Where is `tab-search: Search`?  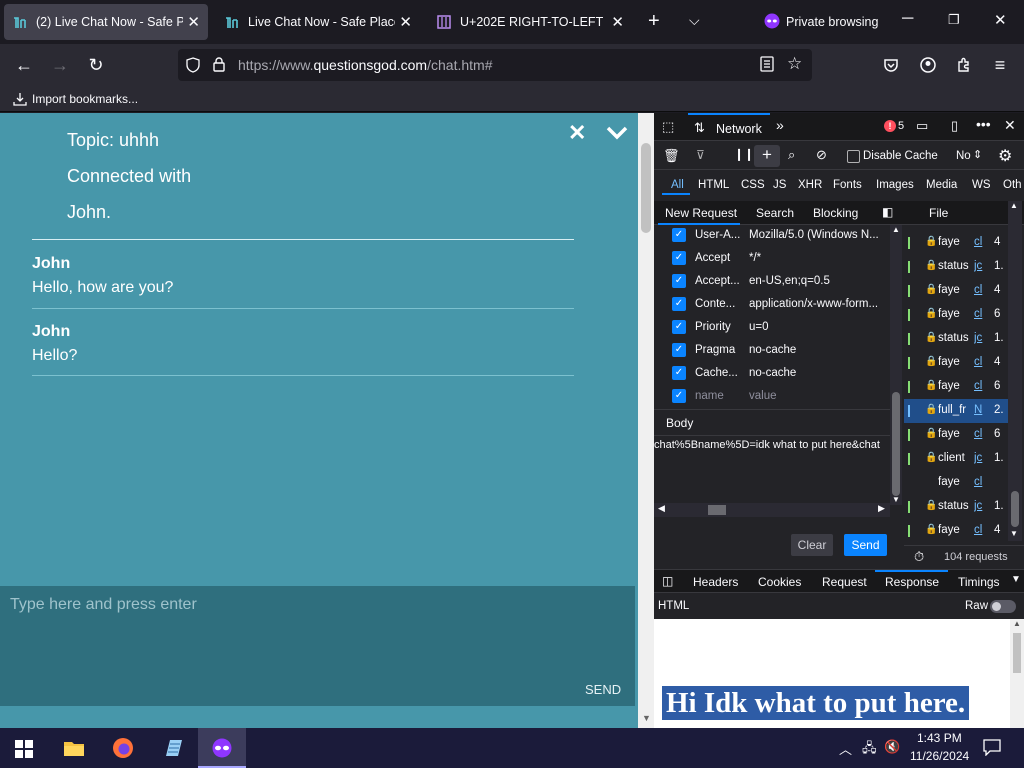
tab-search: Search is located at coordinates (775, 213).